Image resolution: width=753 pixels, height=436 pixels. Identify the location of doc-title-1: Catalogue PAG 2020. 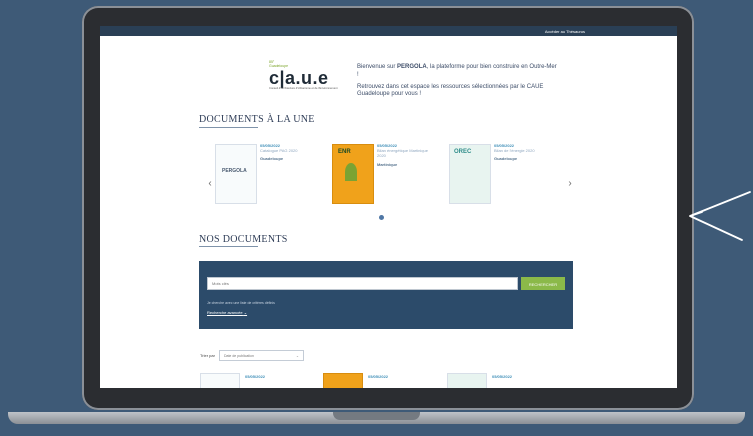
(279, 151).